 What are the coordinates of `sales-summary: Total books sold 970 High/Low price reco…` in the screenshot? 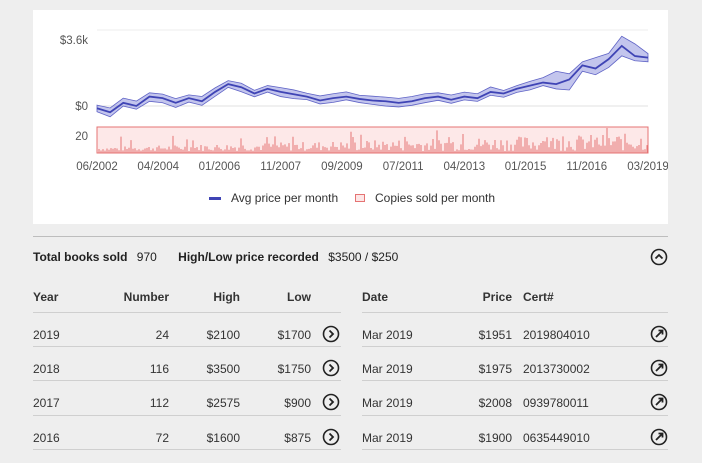 It's located at (218, 257).